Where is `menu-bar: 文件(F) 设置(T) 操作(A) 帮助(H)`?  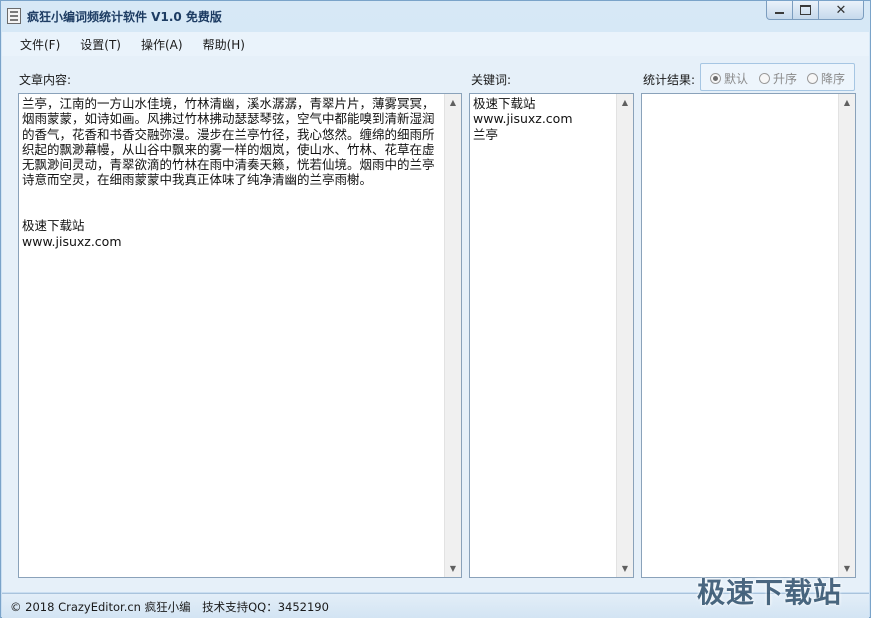 menu-bar: 文件(F) 设置(T) 操作(A) 帮助(H) is located at coordinates (435, 44).